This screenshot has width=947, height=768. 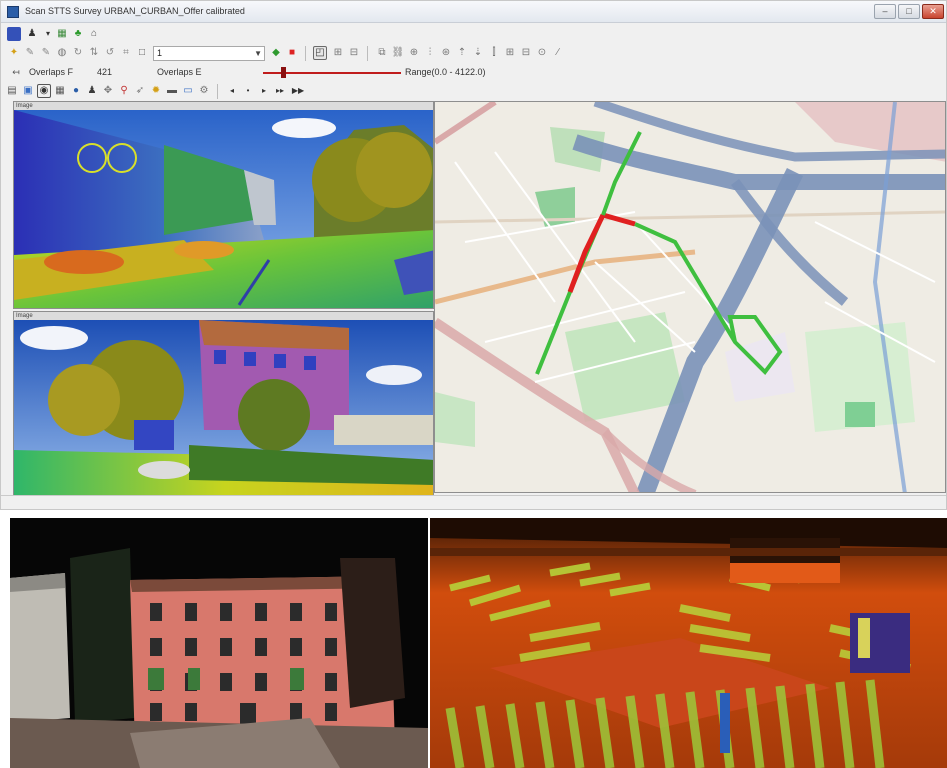 I want to click on range-label: Range(0.0 - 4122.0), so click(x=445, y=72).